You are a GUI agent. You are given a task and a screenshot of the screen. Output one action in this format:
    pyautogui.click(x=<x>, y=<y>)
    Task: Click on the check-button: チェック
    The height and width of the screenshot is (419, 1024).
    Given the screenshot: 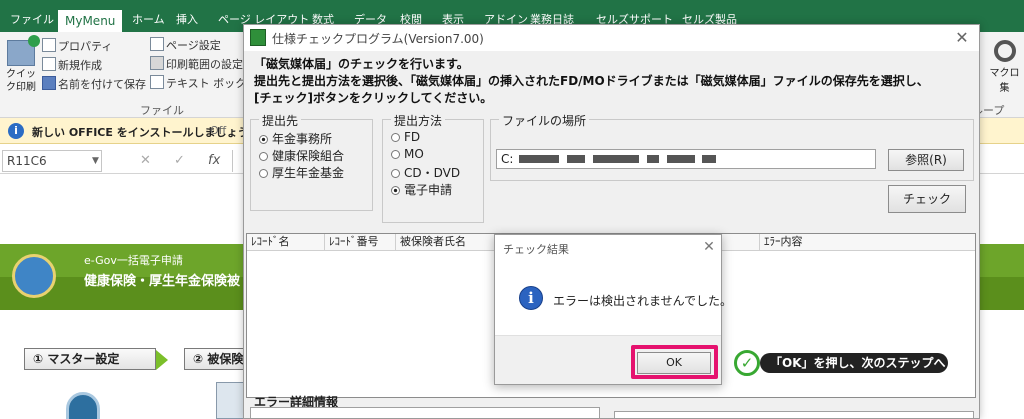 What is the action you would take?
    pyautogui.click(x=927, y=199)
    